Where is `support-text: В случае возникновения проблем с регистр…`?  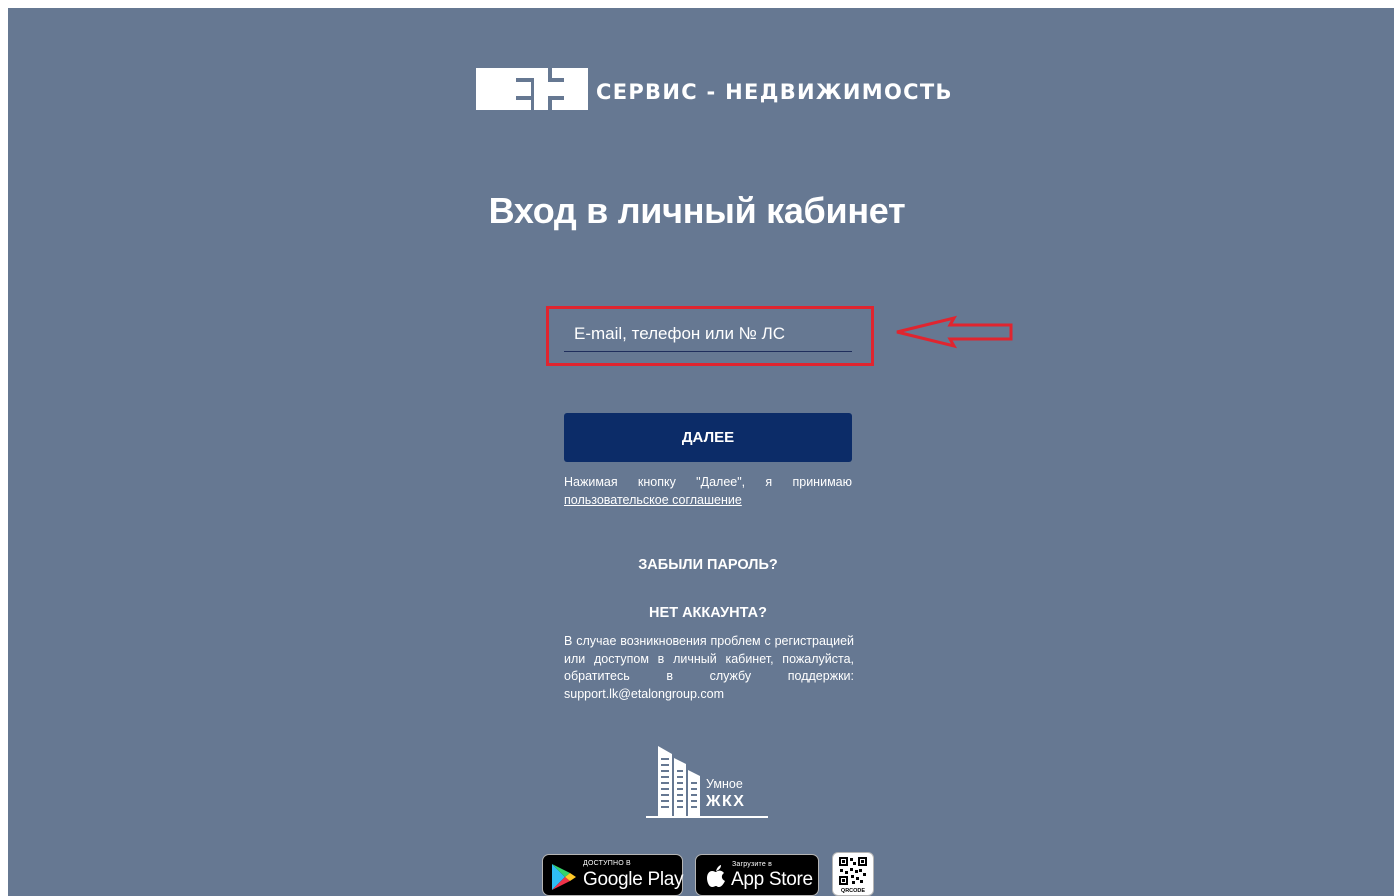
support-text: В случае возникновения проблем с регистр… is located at coordinates (709, 667).